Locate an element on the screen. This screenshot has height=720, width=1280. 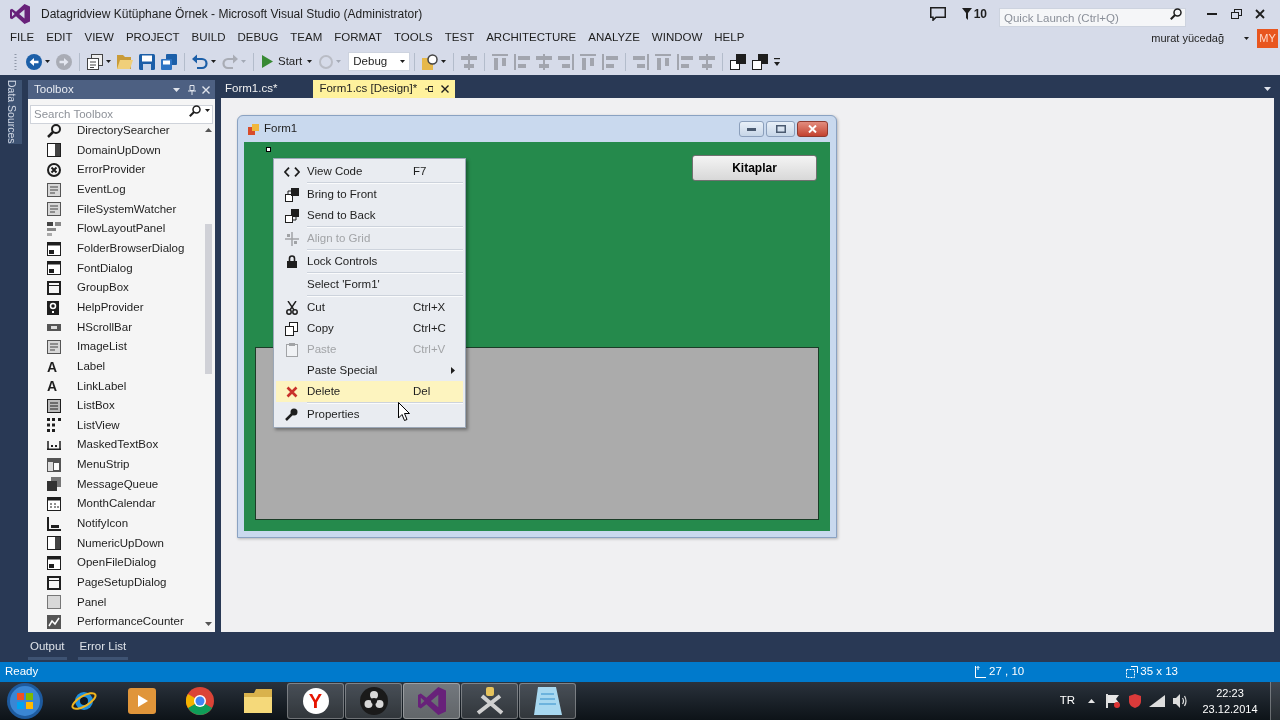
scroll-up-icon is located at coordinates (208, 130).